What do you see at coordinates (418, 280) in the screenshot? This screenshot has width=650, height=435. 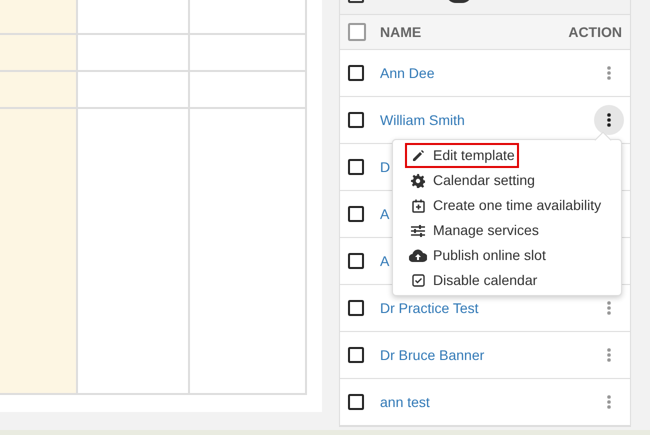 I see `checkbox-icon` at bounding box center [418, 280].